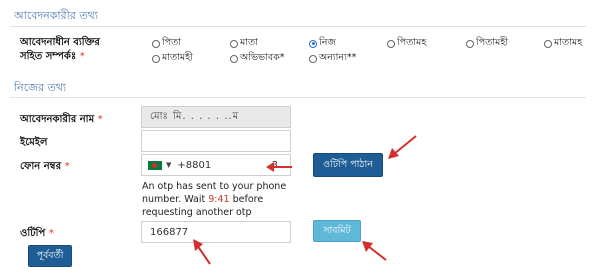 This screenshot has width=600, height=276. I want to click on radio-father-label: পিতা, so click(172, 42).